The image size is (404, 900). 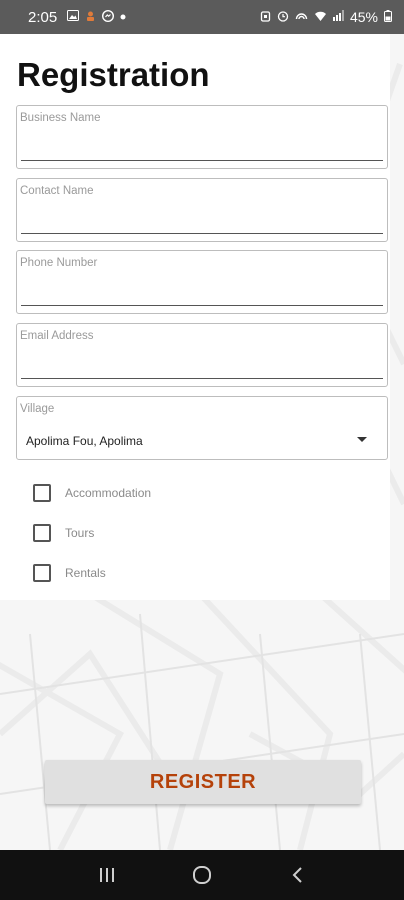 I want to click on checkbox-row-tours: Tours, so click(x=63, y=533).